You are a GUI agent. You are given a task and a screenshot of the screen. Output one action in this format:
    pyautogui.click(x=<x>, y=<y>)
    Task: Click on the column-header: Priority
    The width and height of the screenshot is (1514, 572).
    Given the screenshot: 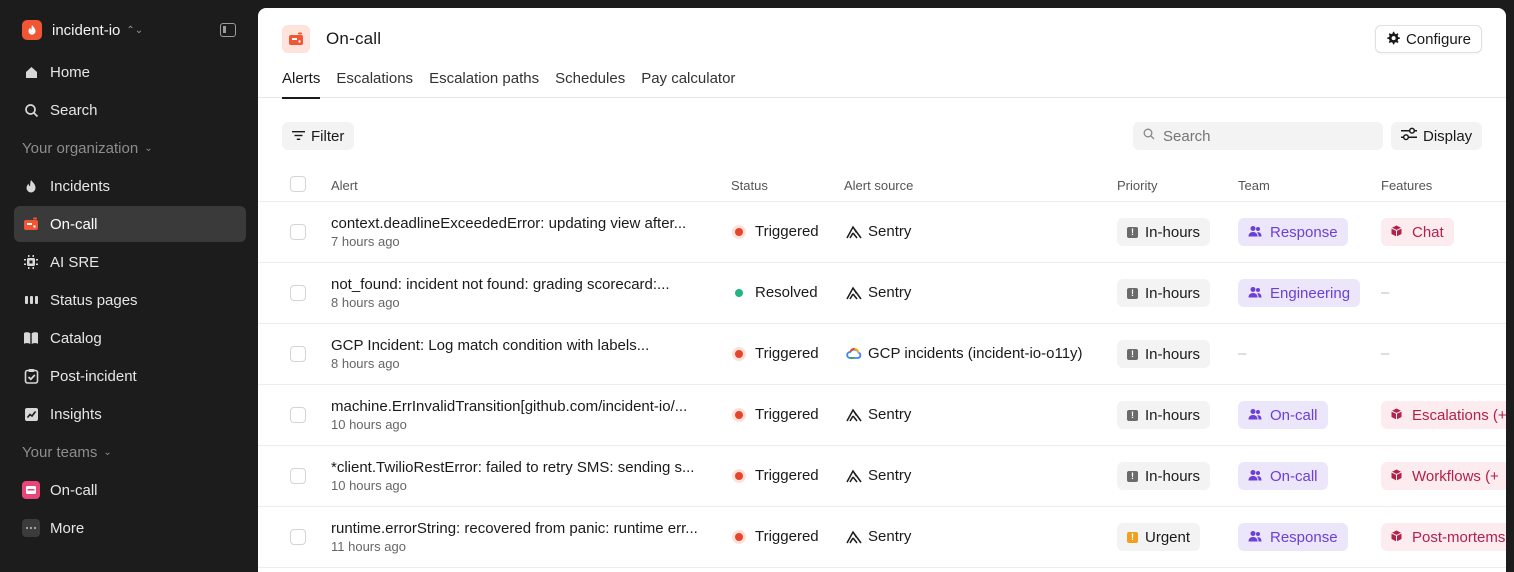 What is the action you would take?
    pyautogui.click(x=1137, y=185)
    